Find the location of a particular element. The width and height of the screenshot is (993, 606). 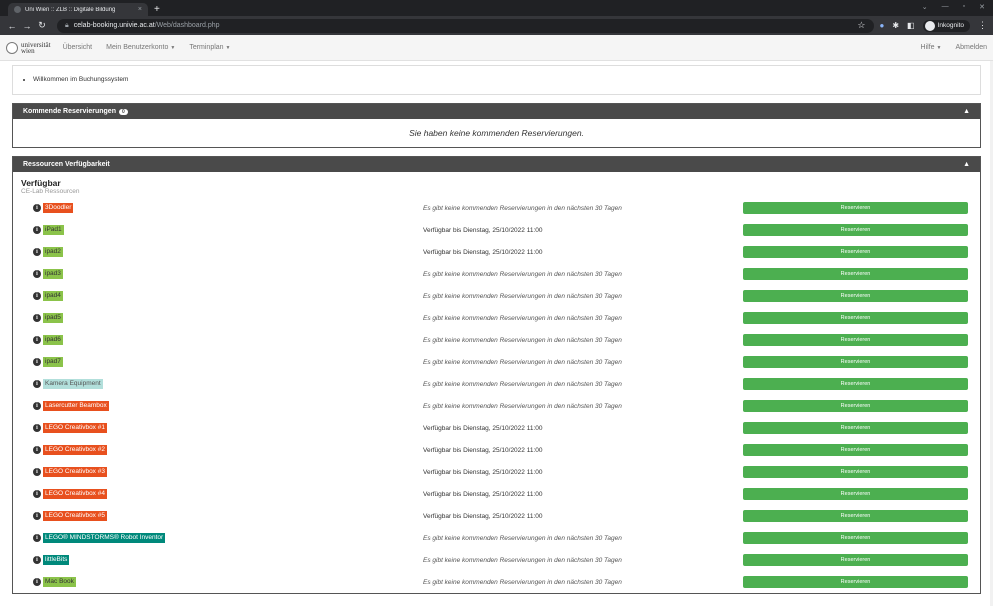

sidepanel-icon: ◧ is located at coordinates (911, 25).